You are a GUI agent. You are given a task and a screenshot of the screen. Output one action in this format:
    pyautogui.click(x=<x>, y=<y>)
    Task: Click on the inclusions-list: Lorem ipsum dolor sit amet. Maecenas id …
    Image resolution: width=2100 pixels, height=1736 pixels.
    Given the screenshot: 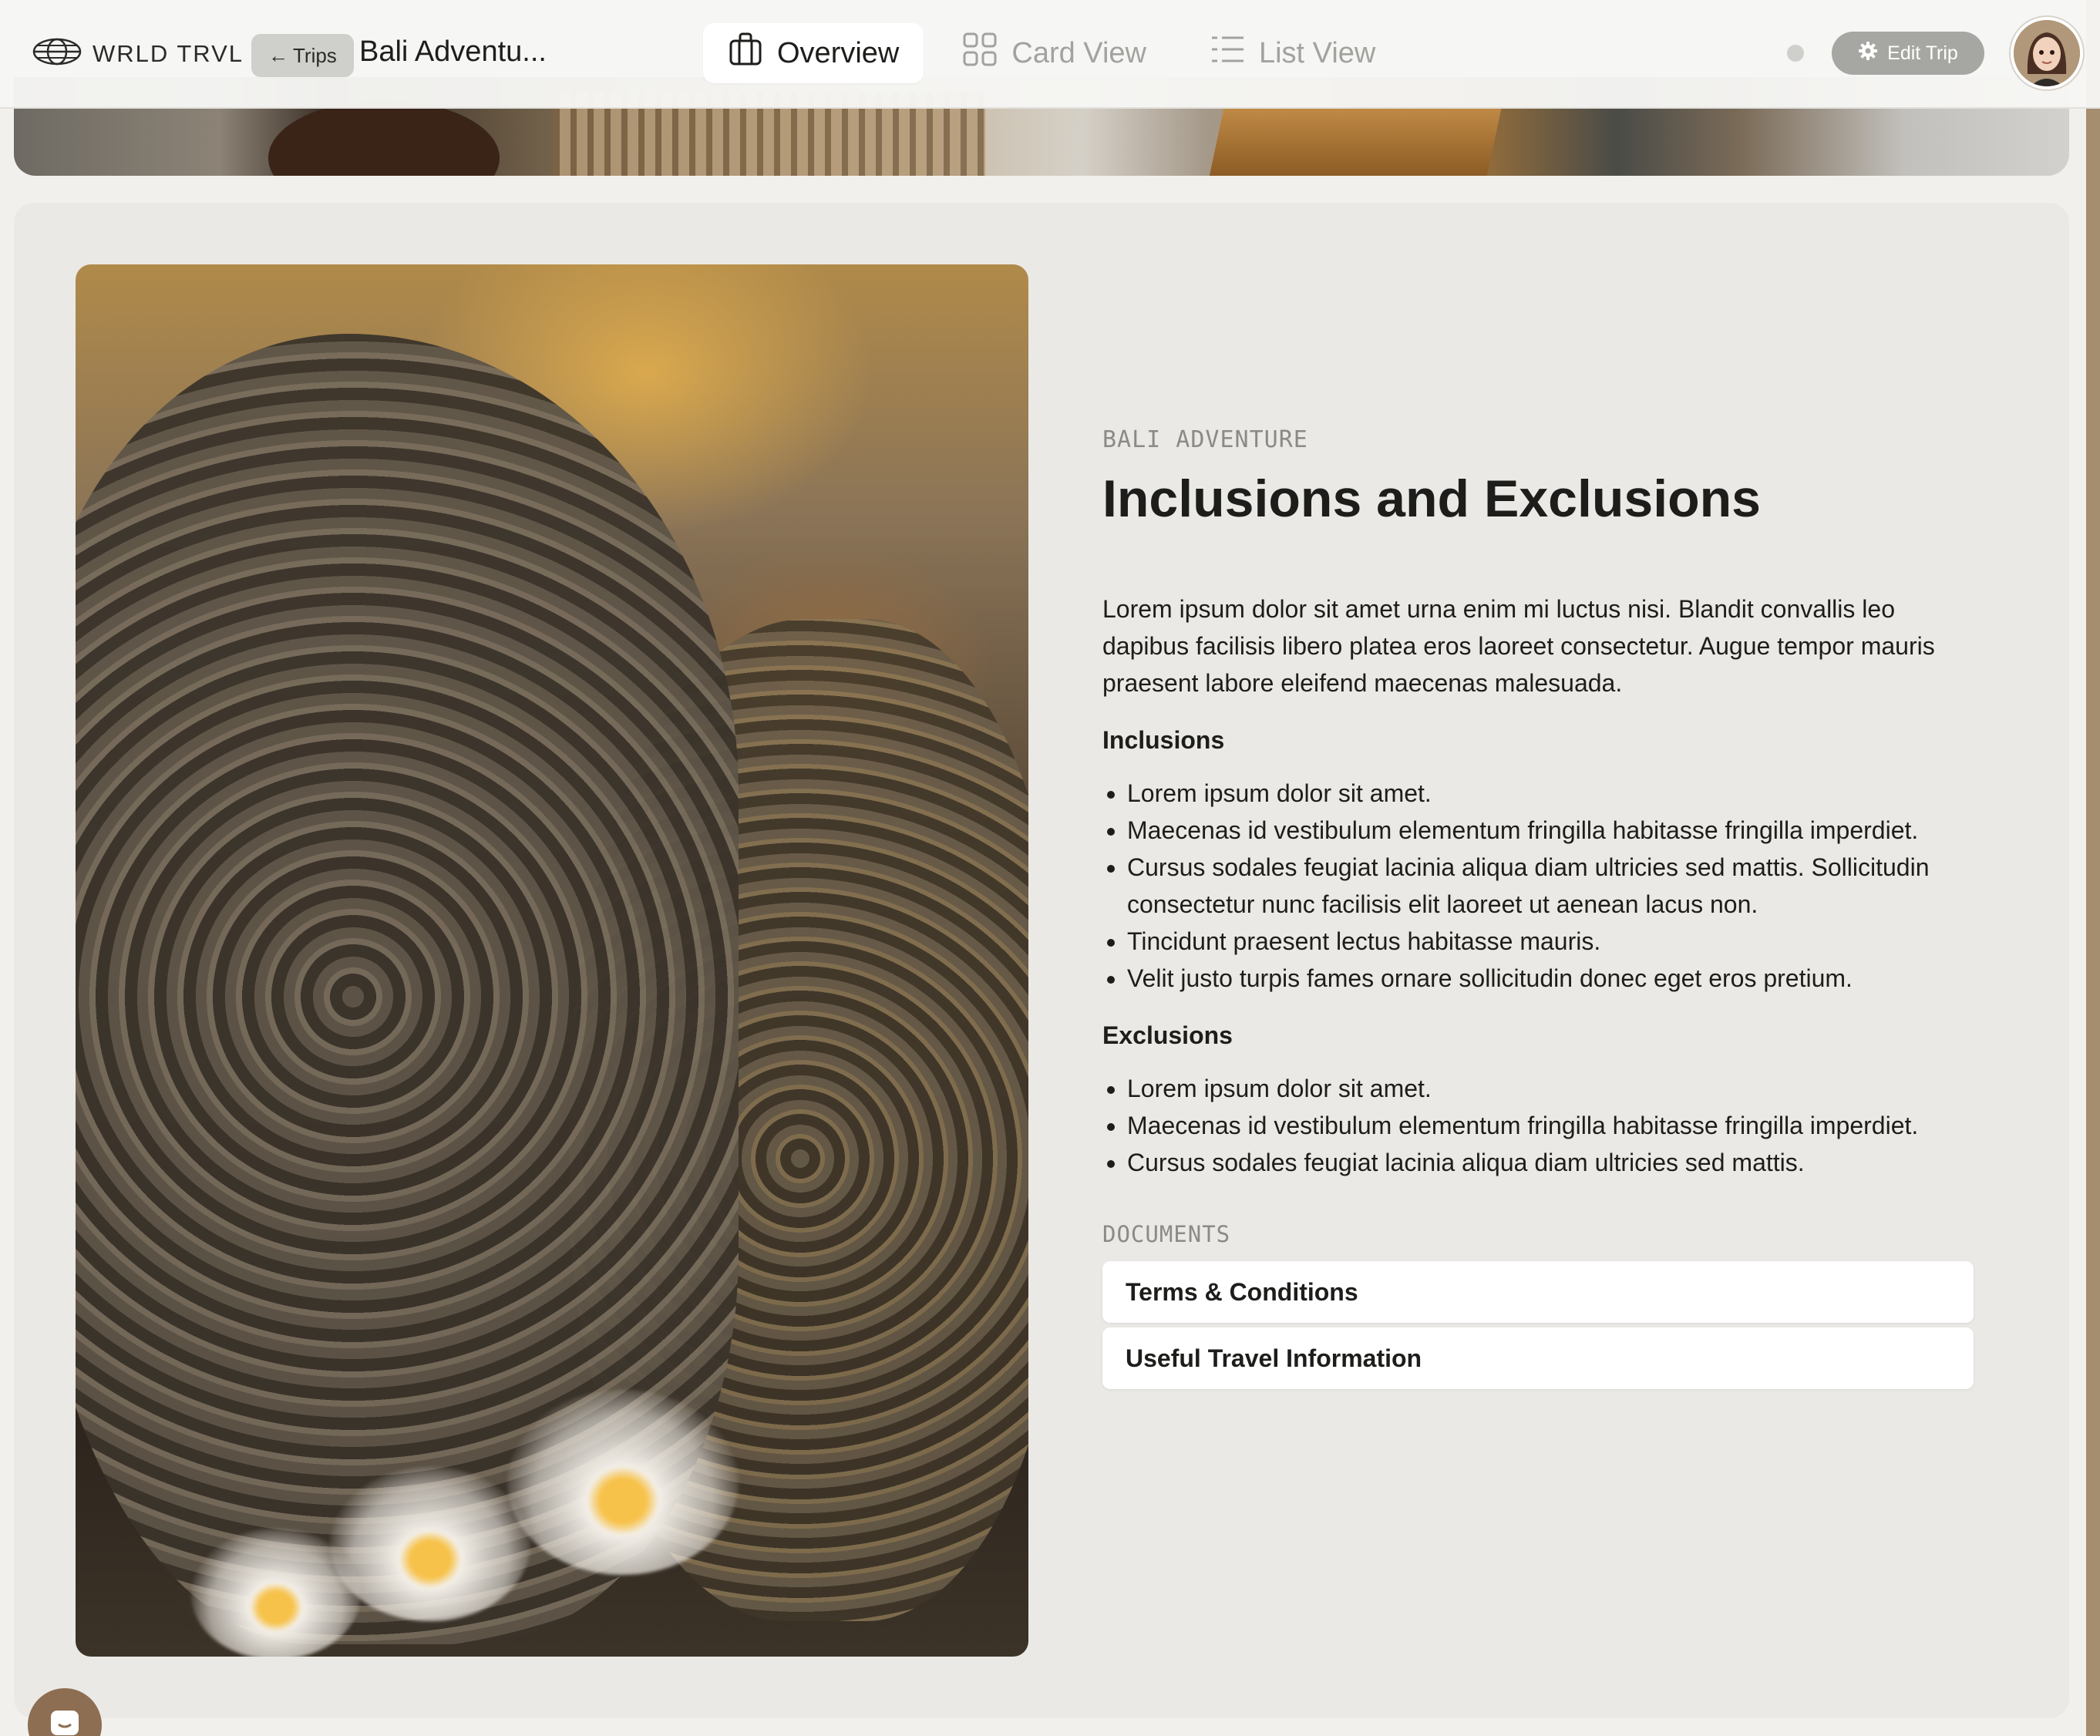 What is the action you would take?
    pyautogui.click(x=1538, y=886)
    